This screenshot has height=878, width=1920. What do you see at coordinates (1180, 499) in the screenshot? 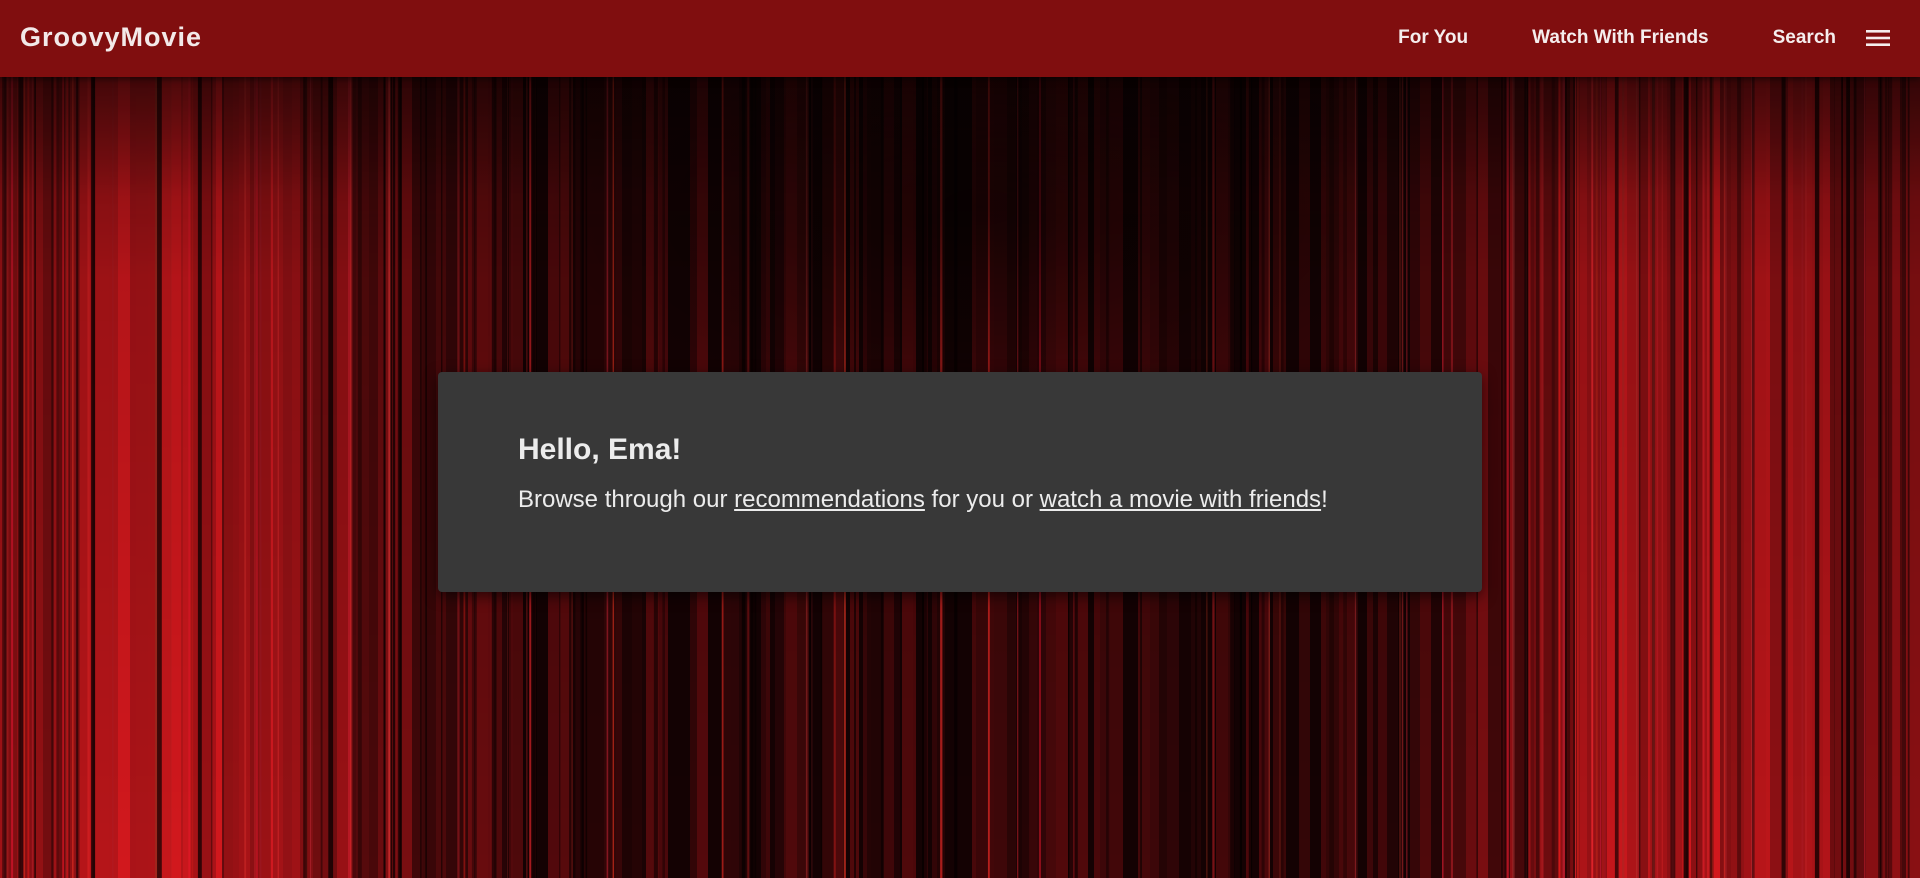
I see `watch-with-friends-link: watch a movie with friends` at bounding box center [1180, 499].